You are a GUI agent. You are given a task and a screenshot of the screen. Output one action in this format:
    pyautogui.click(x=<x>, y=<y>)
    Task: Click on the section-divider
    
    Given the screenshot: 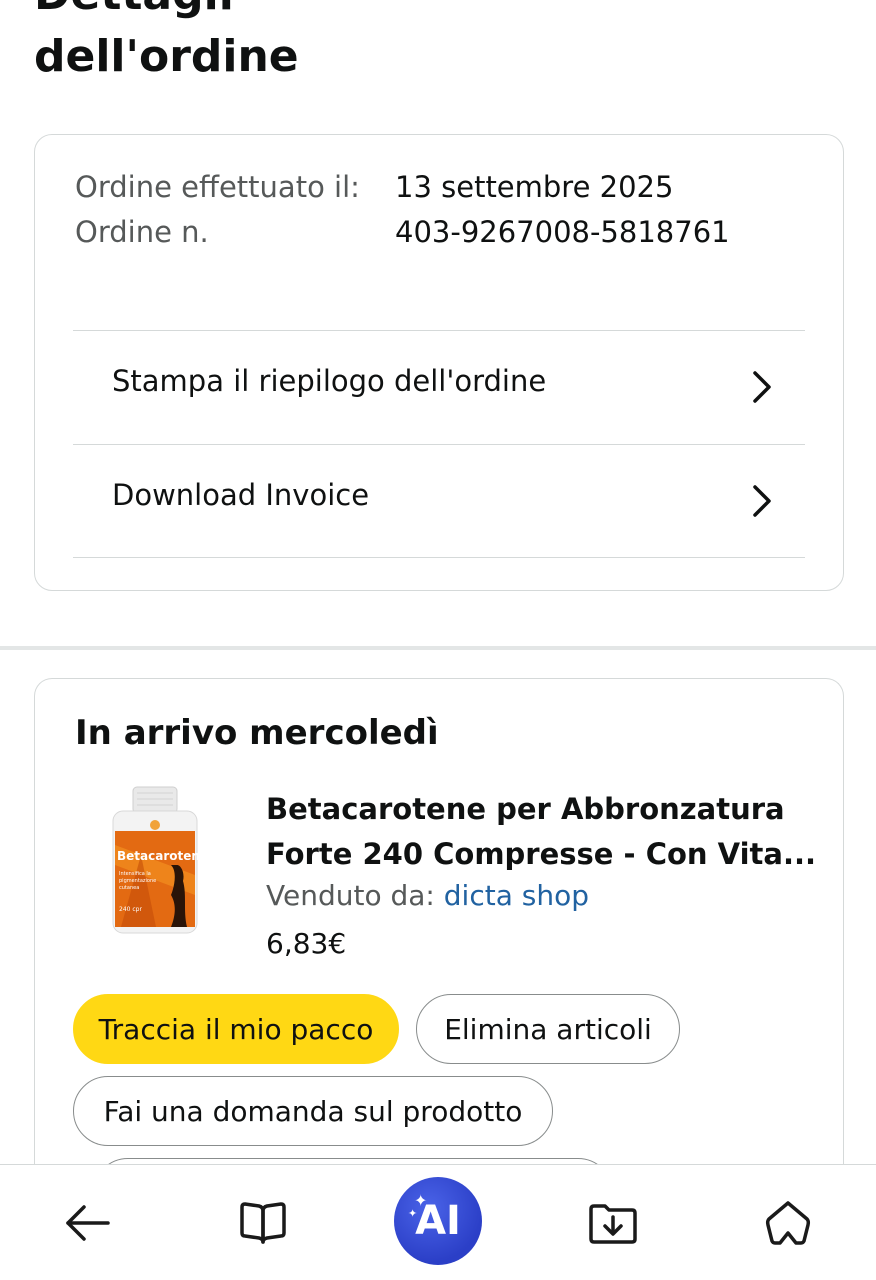 What is the action you would take?
    pyautogui.click(x=438, y=648)
    